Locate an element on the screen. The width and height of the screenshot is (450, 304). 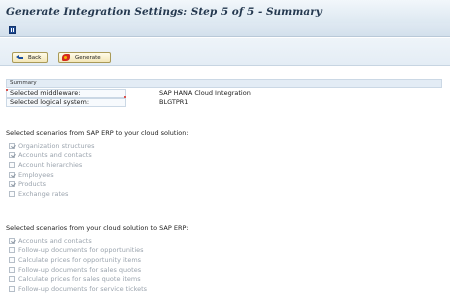
item-label: Account hierarchies is located at coordinates (50, 164).